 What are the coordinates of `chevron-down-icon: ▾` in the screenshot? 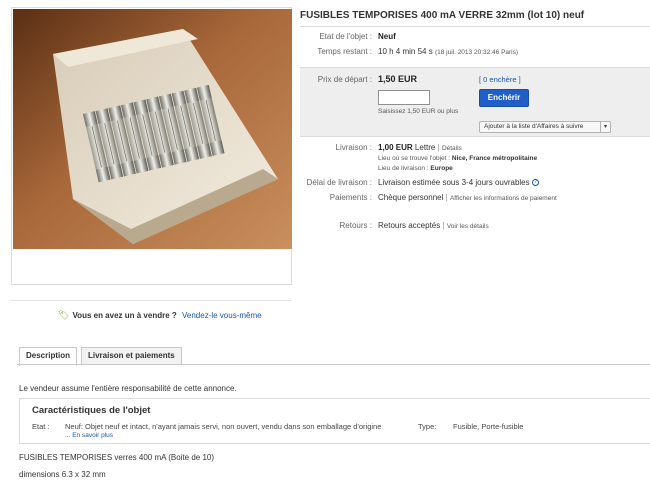 It's located at (605, 127).